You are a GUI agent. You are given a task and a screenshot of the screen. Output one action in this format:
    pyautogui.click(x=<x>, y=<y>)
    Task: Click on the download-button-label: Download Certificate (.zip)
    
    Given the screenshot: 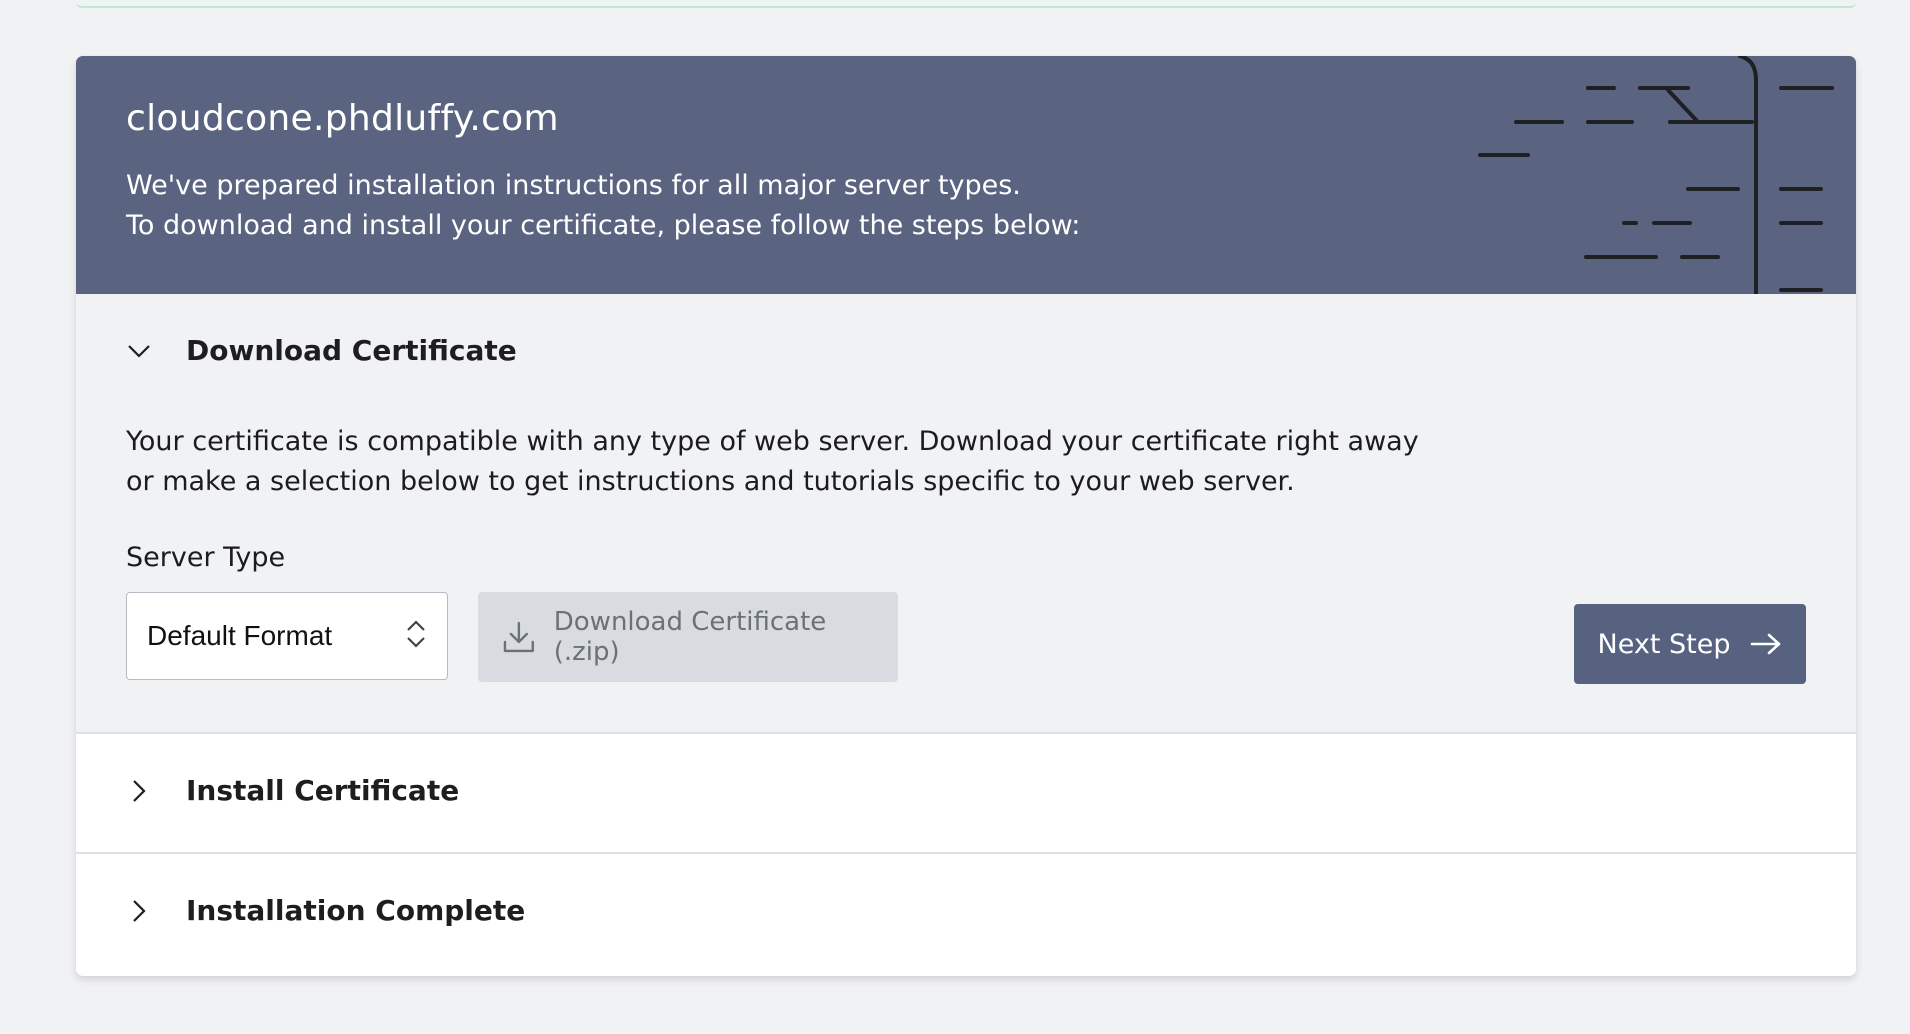 What is the action you would take?
    pyautogui.click(x=690, y=637)
    